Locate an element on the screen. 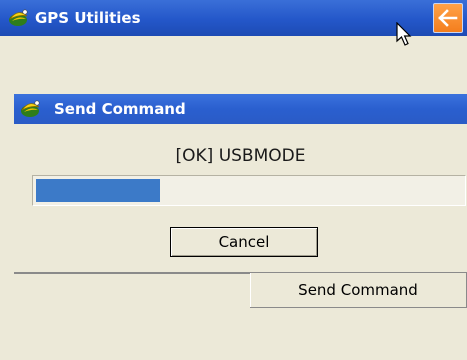 This screenshot has height=360, width=467. back-button is located at coordinates (448, 18).